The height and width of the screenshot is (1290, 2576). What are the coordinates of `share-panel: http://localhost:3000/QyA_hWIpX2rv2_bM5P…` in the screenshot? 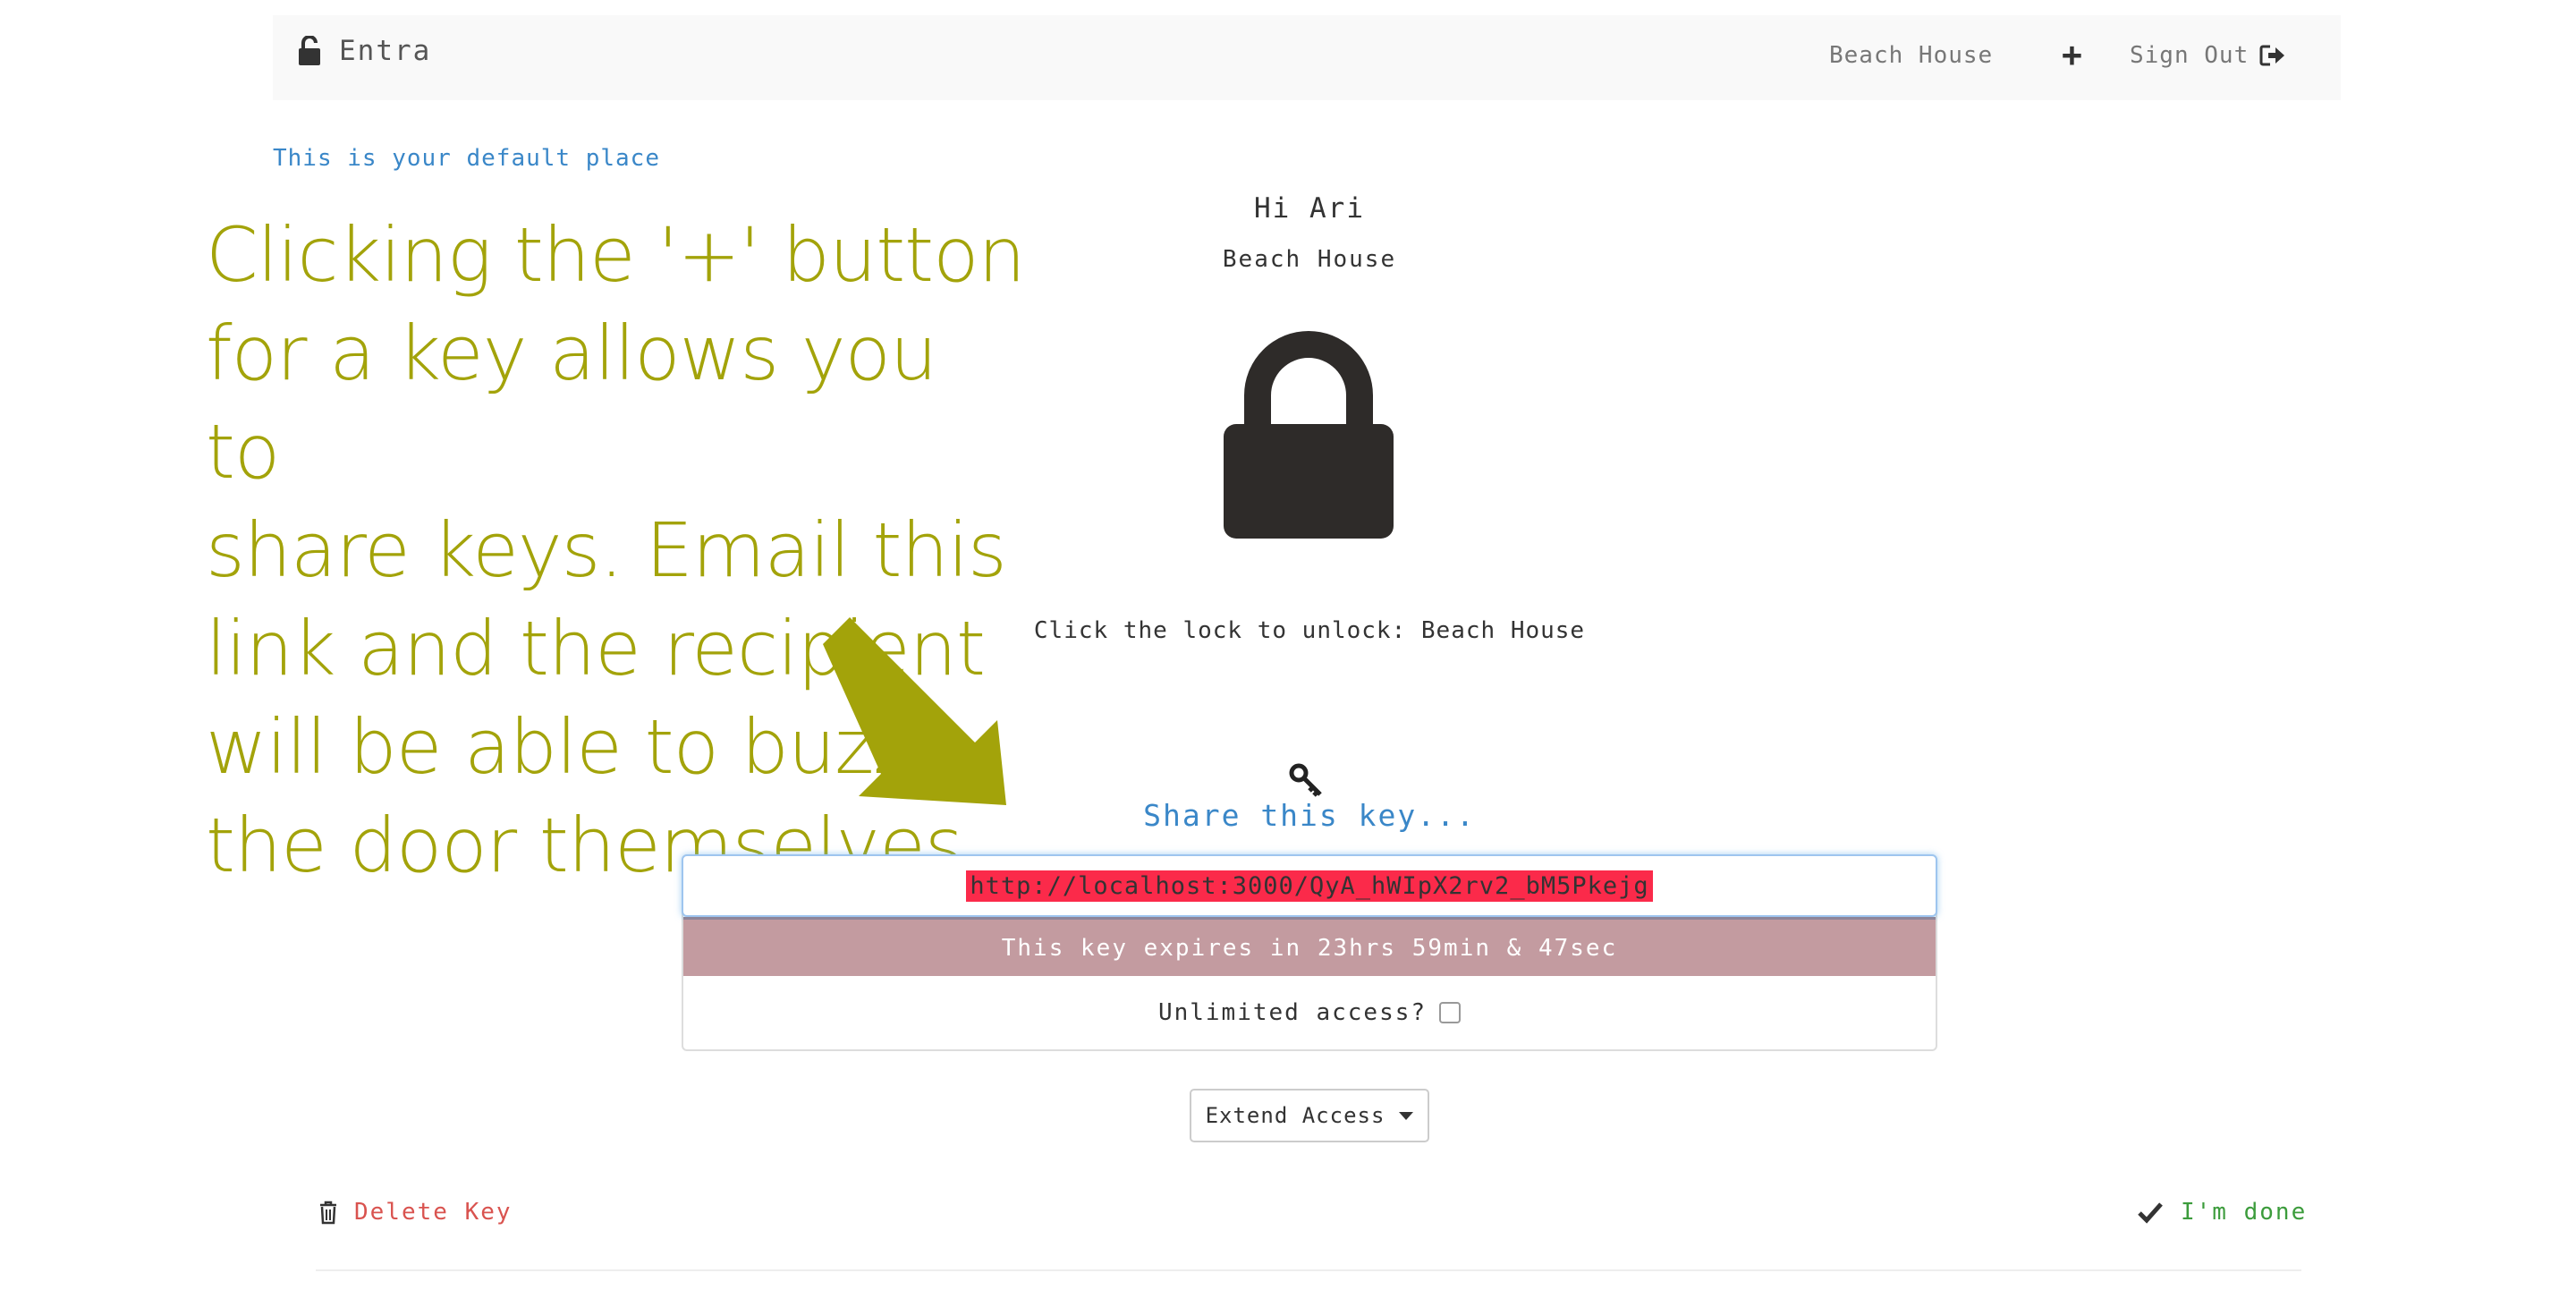 It's located at (1309, 952).